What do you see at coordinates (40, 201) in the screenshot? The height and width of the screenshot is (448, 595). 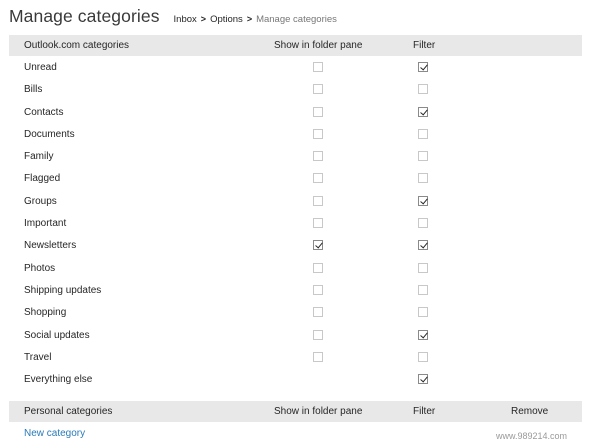 I see `category-label: Groups` at bounding box center [40, 201].